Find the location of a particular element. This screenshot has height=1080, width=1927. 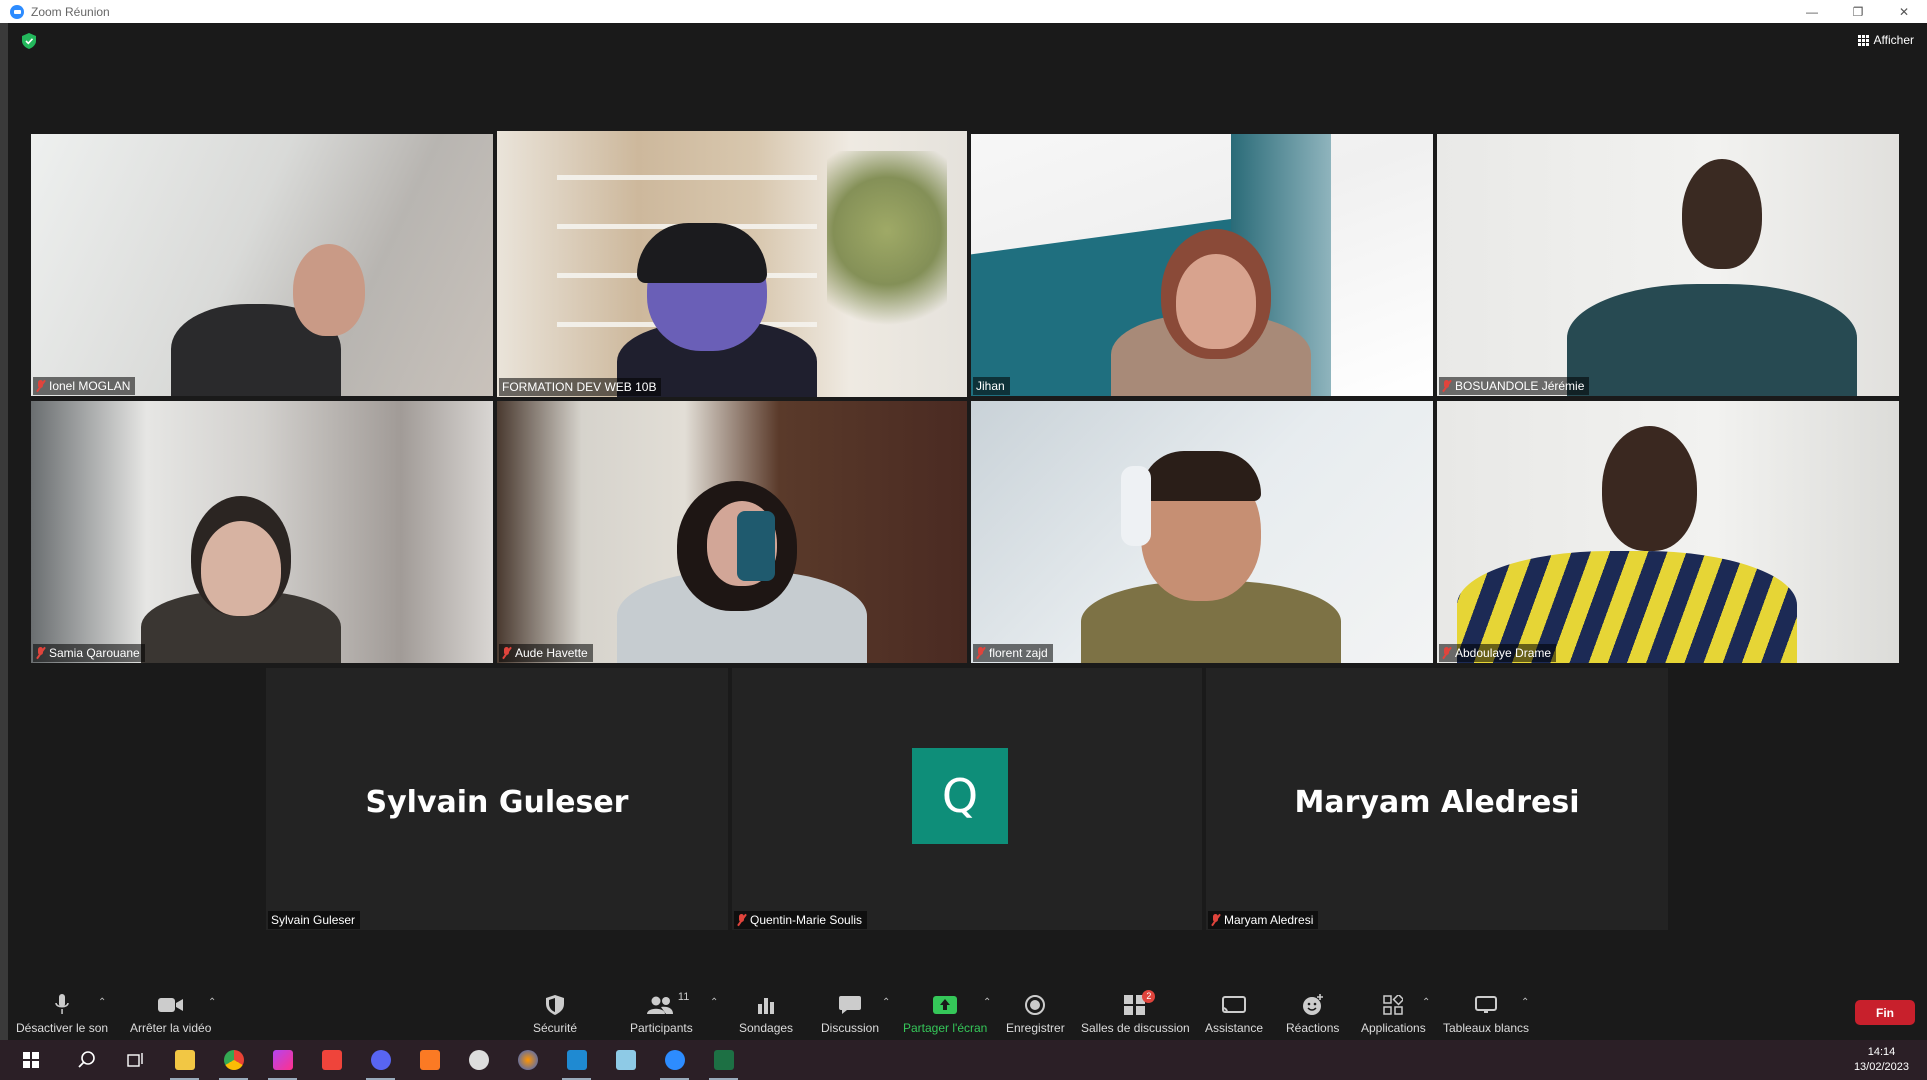

whiteboards-options-caret-icon: ⌃ is located at coordinates (1525, 1002).